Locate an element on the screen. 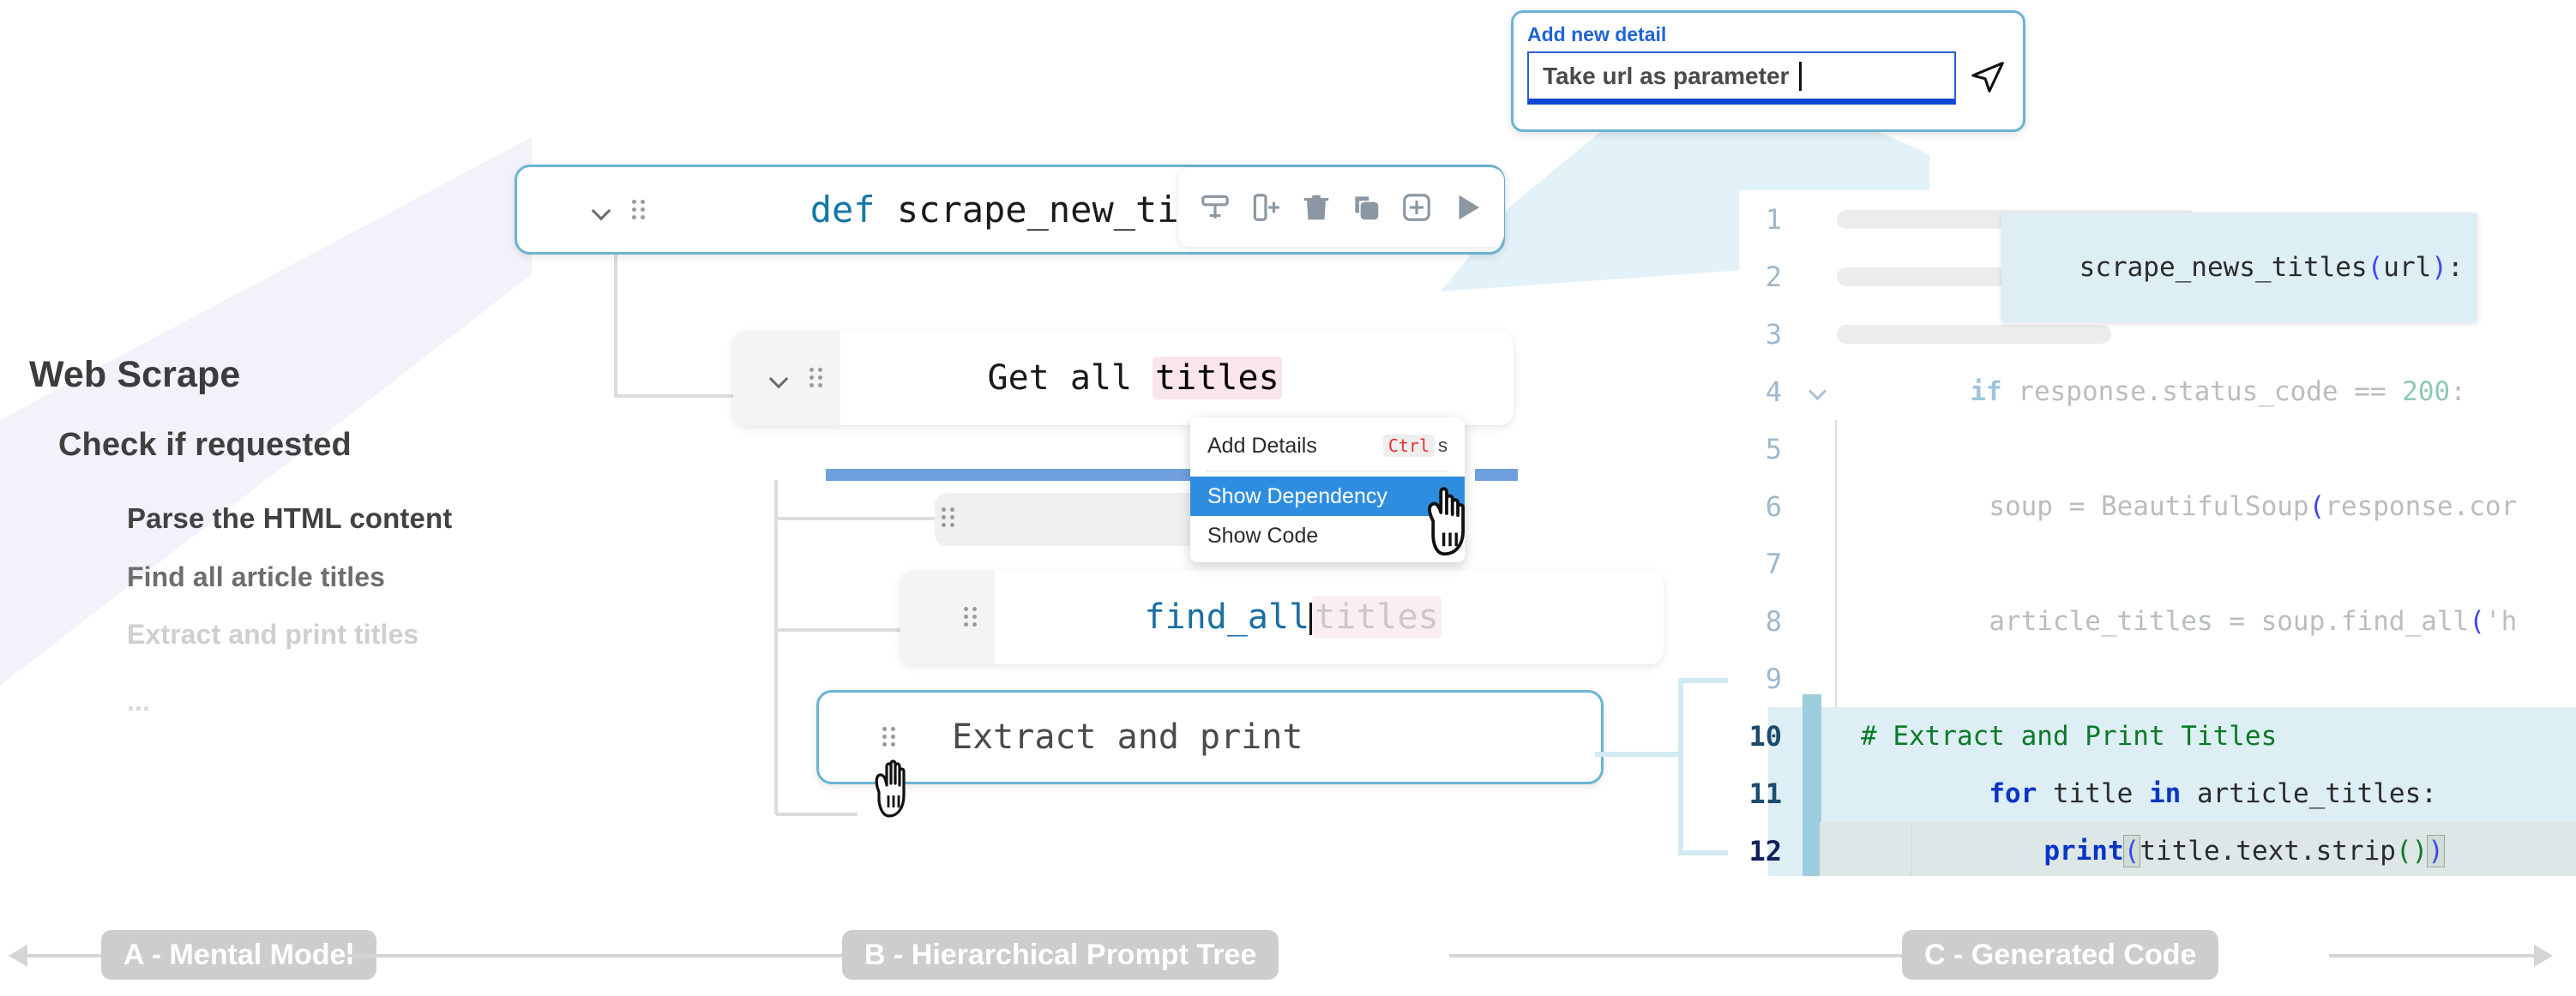 The width and height of the screenshot is (2576, 996). axis-label-b-text: B - Hierarchical Prompt Tree is located at coordinates (1060, 955).